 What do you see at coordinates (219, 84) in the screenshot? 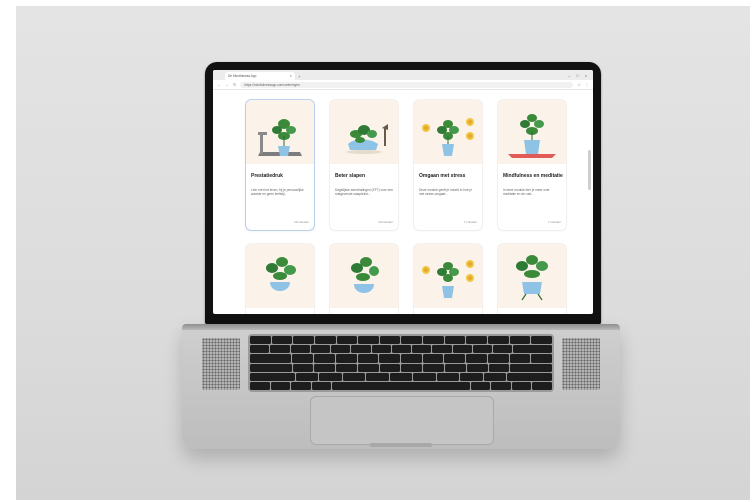
I see `back-arrow-icon: ←` at bounding box center [219, 84].